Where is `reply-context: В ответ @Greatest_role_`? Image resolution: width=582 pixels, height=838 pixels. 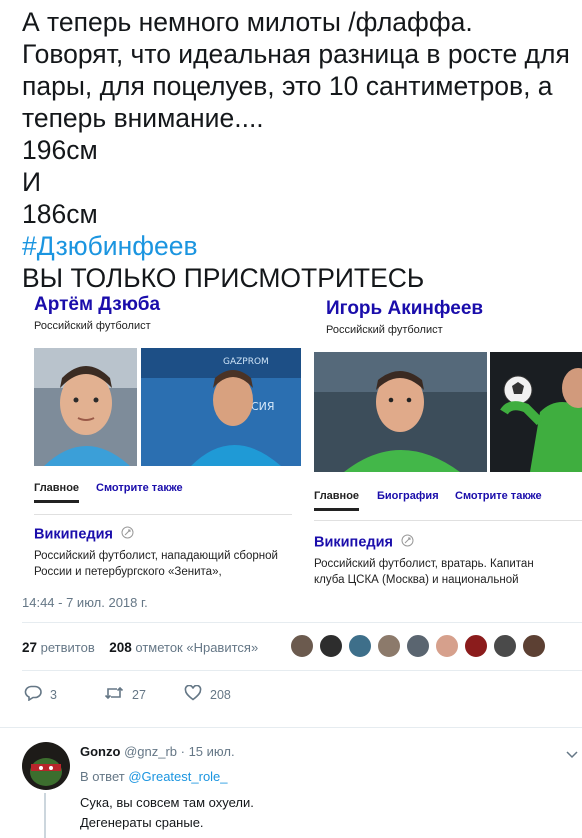
reply-context: В ответ @Greatest_role_ is located at coordinates (154, 776).